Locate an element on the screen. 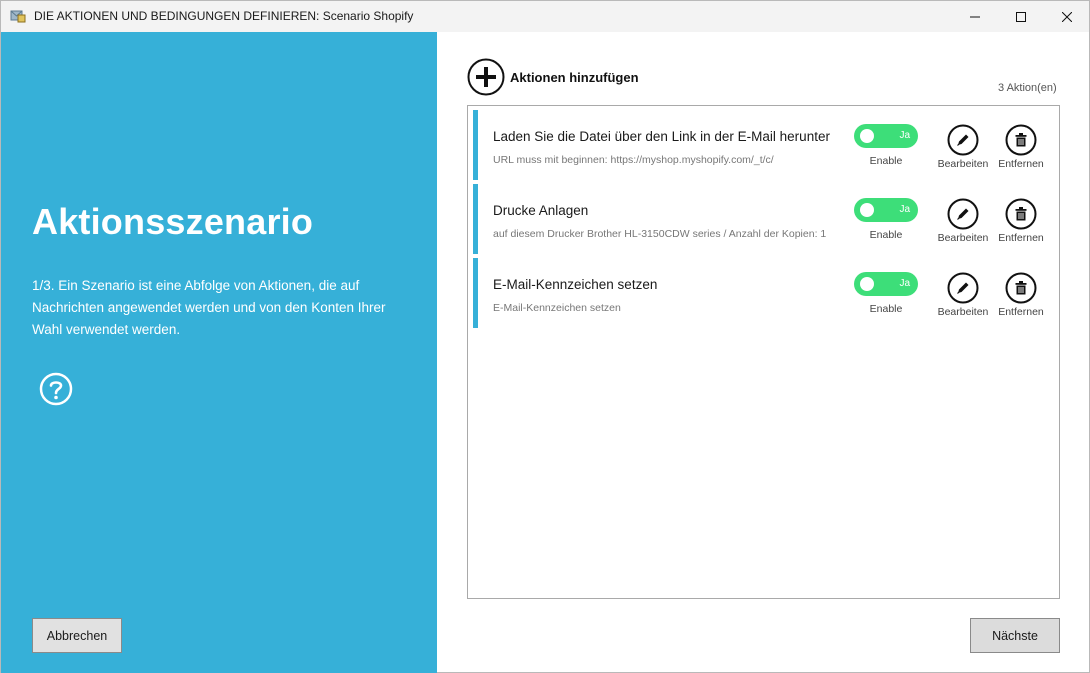 The height and width of the screenshot is (673, 1090). help-icon is located at coordinates (56, 389).